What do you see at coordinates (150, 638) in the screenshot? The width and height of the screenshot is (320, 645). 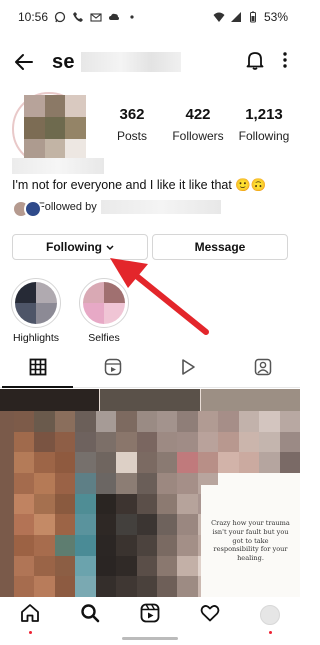 I see `home-indicator` at bounding box center [150, 638].